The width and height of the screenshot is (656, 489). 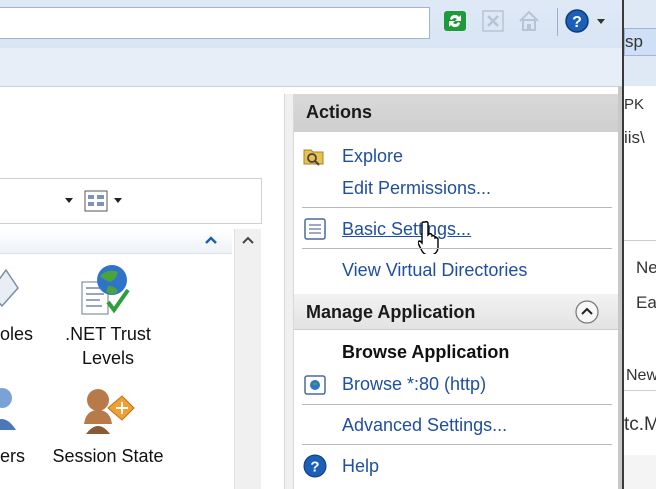 I want to click on feature-label-roles: oles, so click(x=20, y=334).